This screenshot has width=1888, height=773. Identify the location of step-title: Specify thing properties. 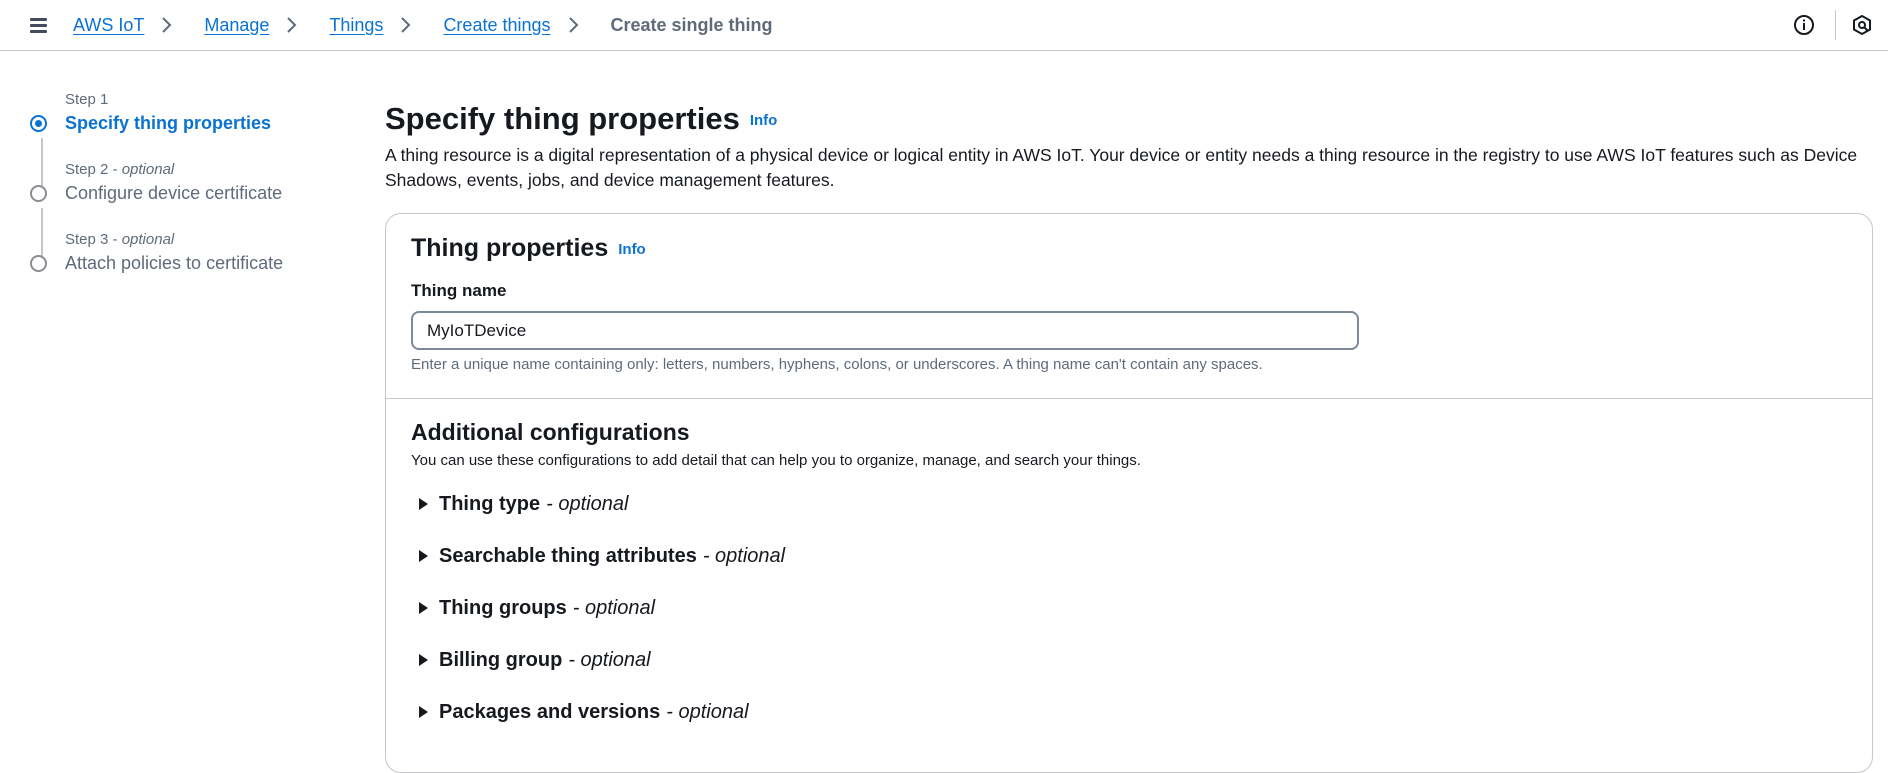
(168, 123).